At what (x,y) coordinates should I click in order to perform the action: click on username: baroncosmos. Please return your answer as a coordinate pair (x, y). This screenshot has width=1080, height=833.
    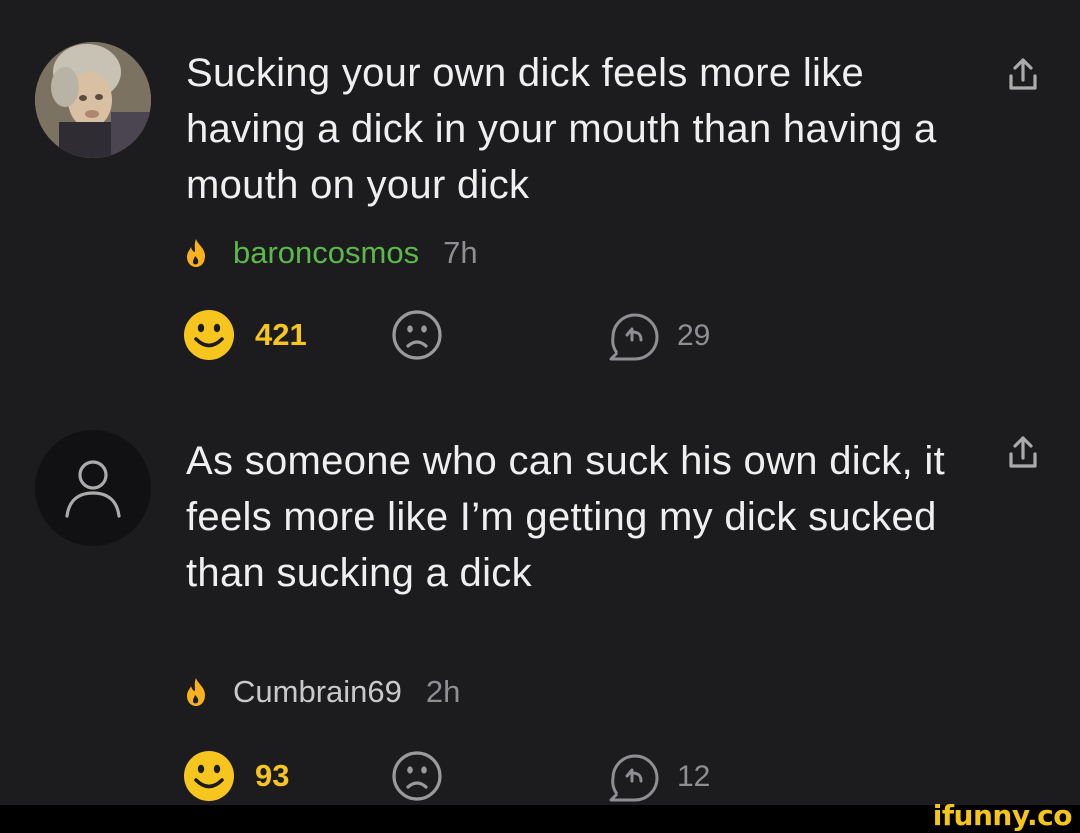
    Looking at the image, I should click on (326, 253).